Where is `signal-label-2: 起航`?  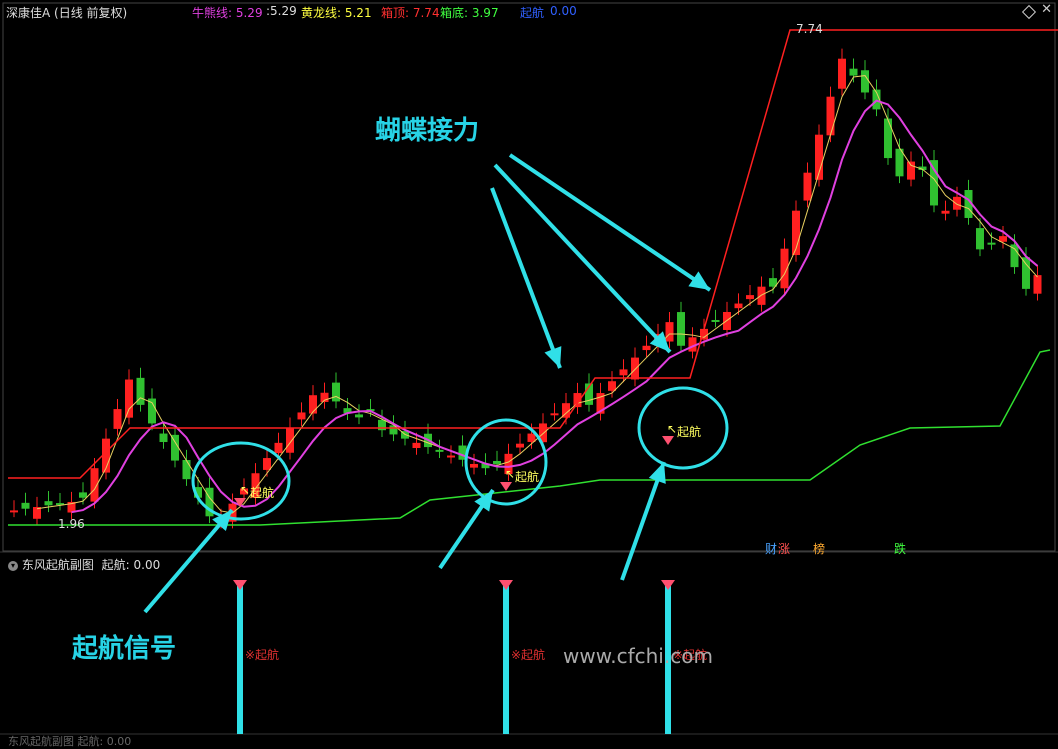
signal-label-2: 起航 is located at coordinates (527, 477).